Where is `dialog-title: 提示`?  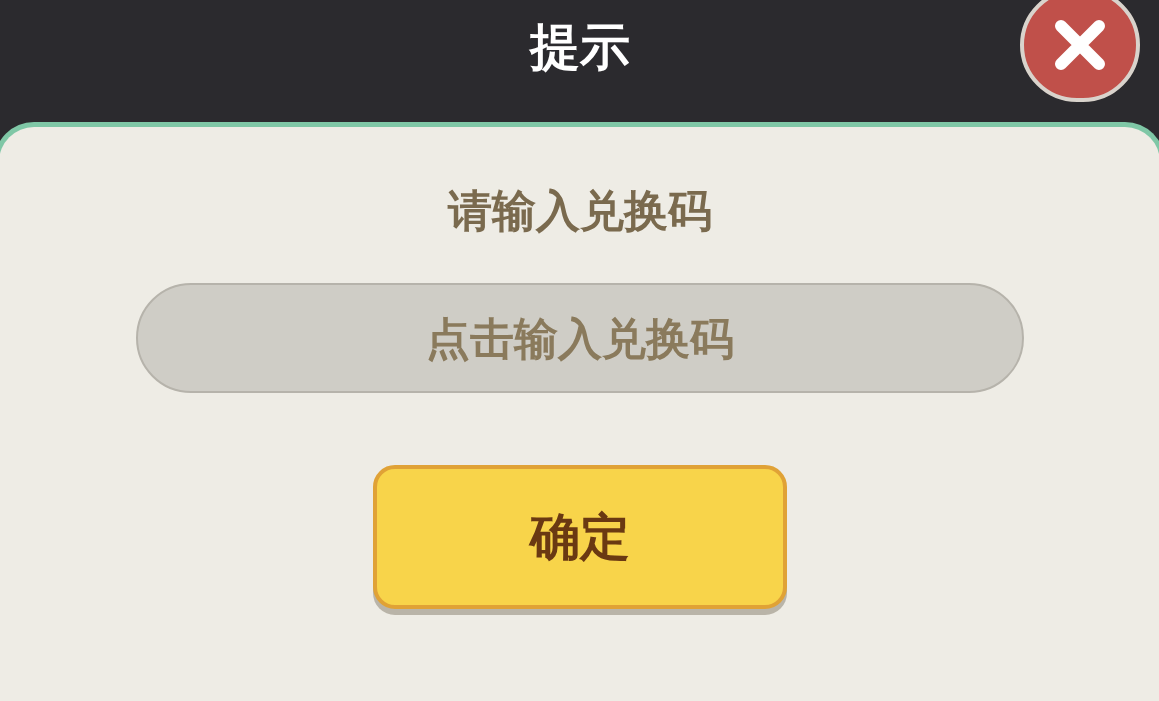
dialog-title: 提示 is located at coordinates (579, 47).